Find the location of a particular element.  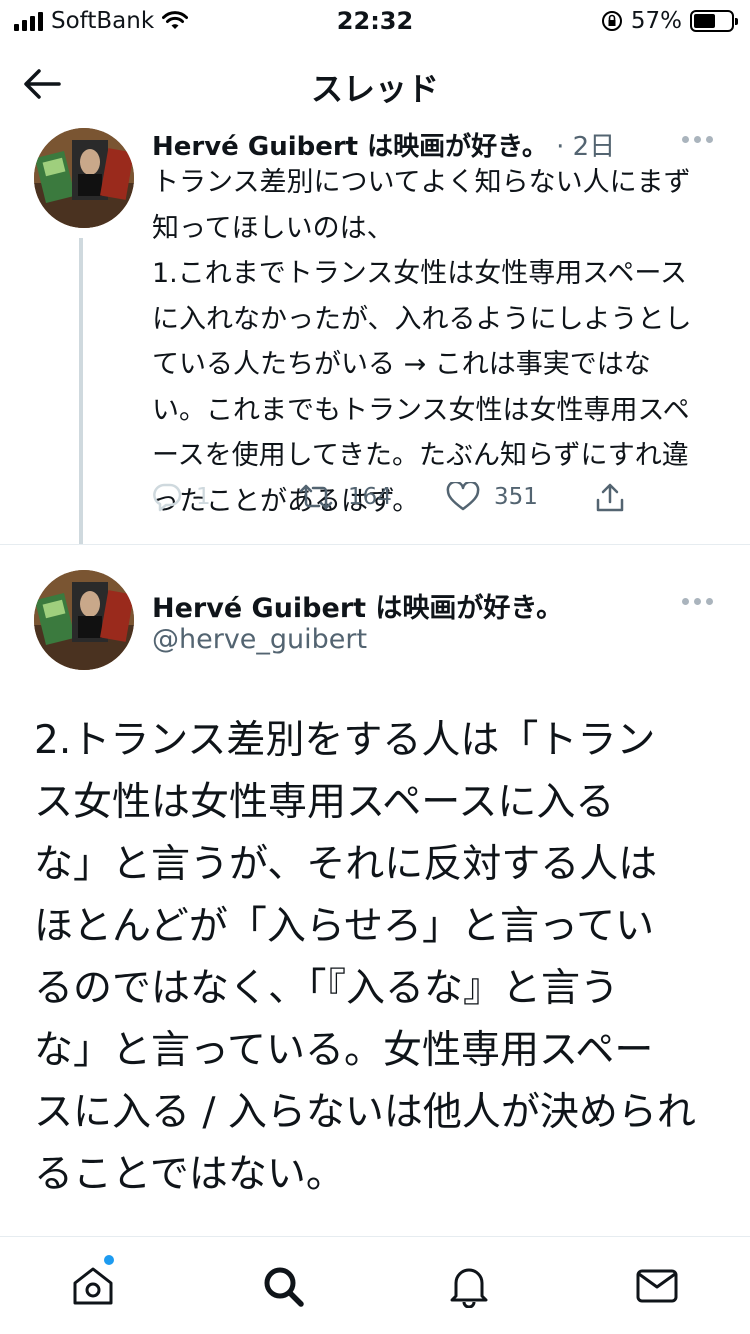

bell-icon is located at coordinates (469, 1288).